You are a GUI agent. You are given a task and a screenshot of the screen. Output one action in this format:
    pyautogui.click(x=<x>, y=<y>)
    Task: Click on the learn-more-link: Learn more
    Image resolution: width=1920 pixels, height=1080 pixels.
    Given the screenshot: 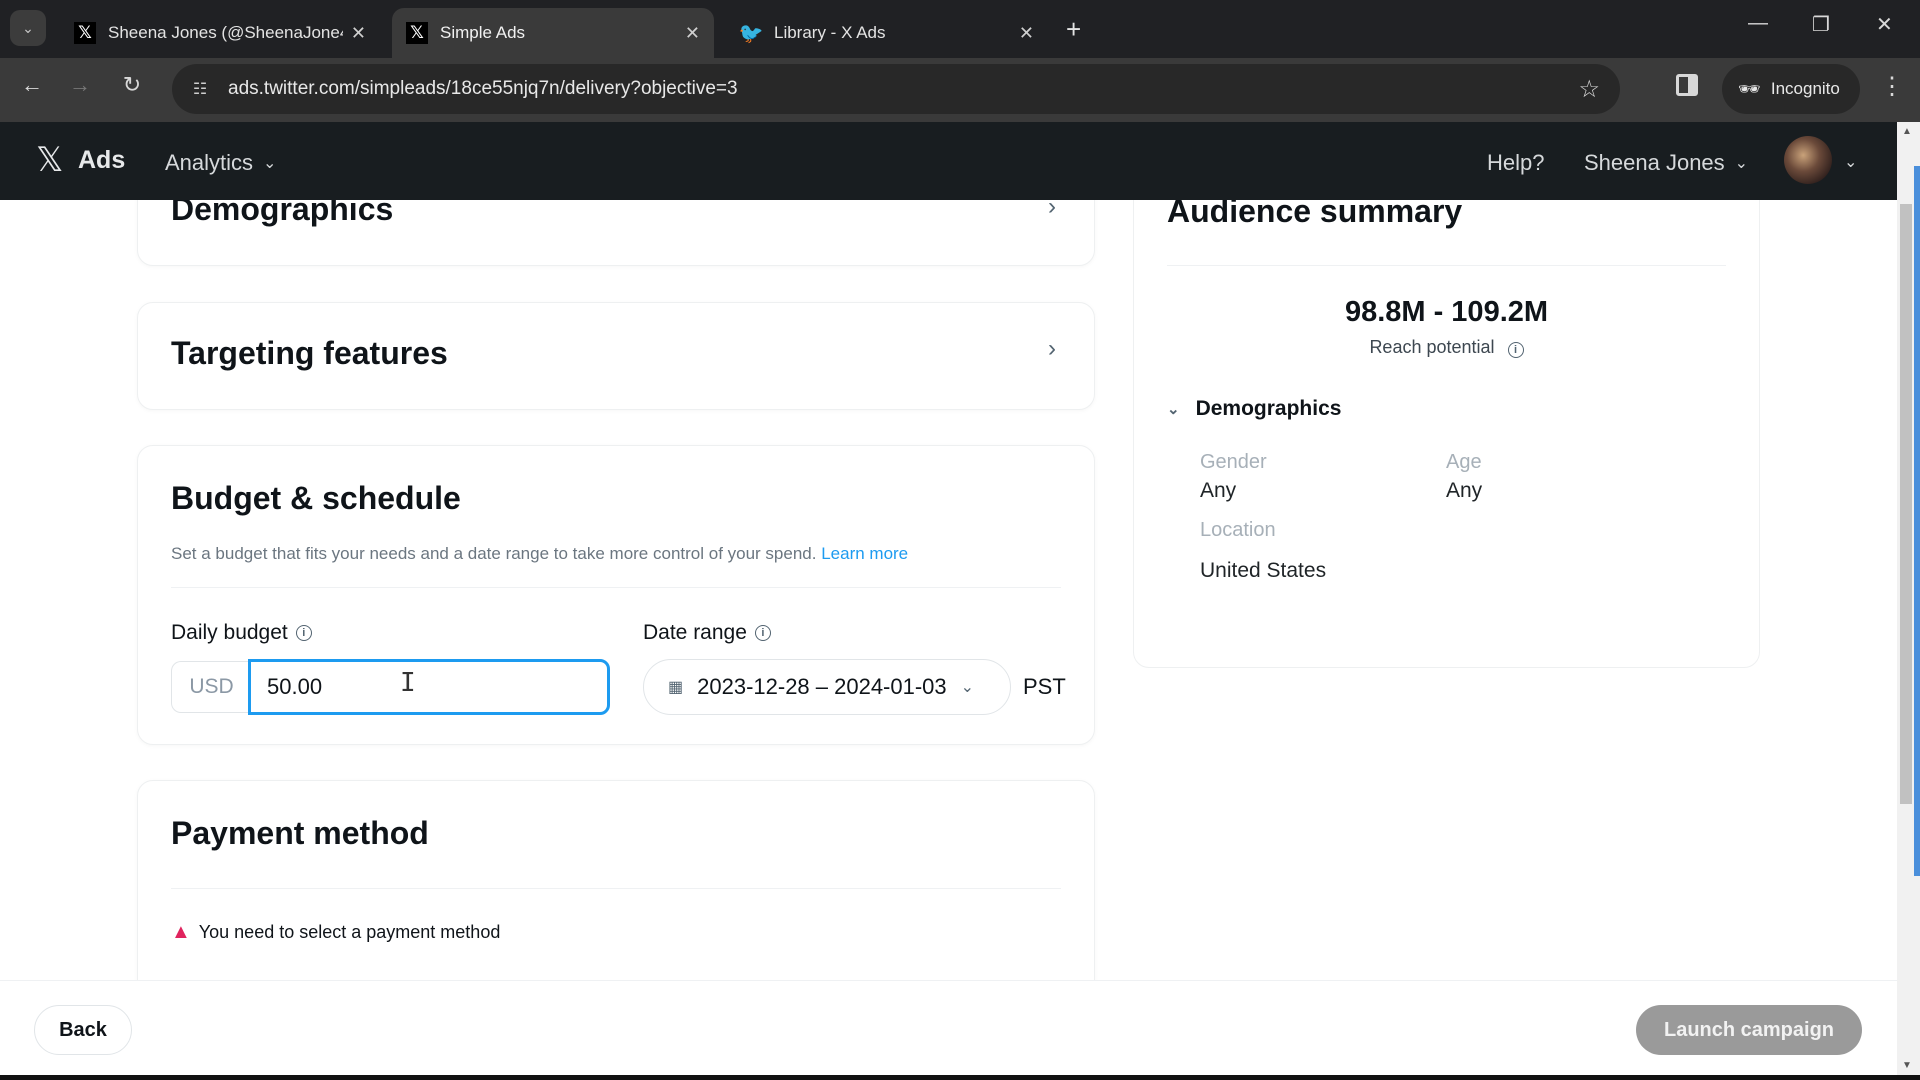 What is the action you would take?
    pyautogui.click(x=864, y=553)
    